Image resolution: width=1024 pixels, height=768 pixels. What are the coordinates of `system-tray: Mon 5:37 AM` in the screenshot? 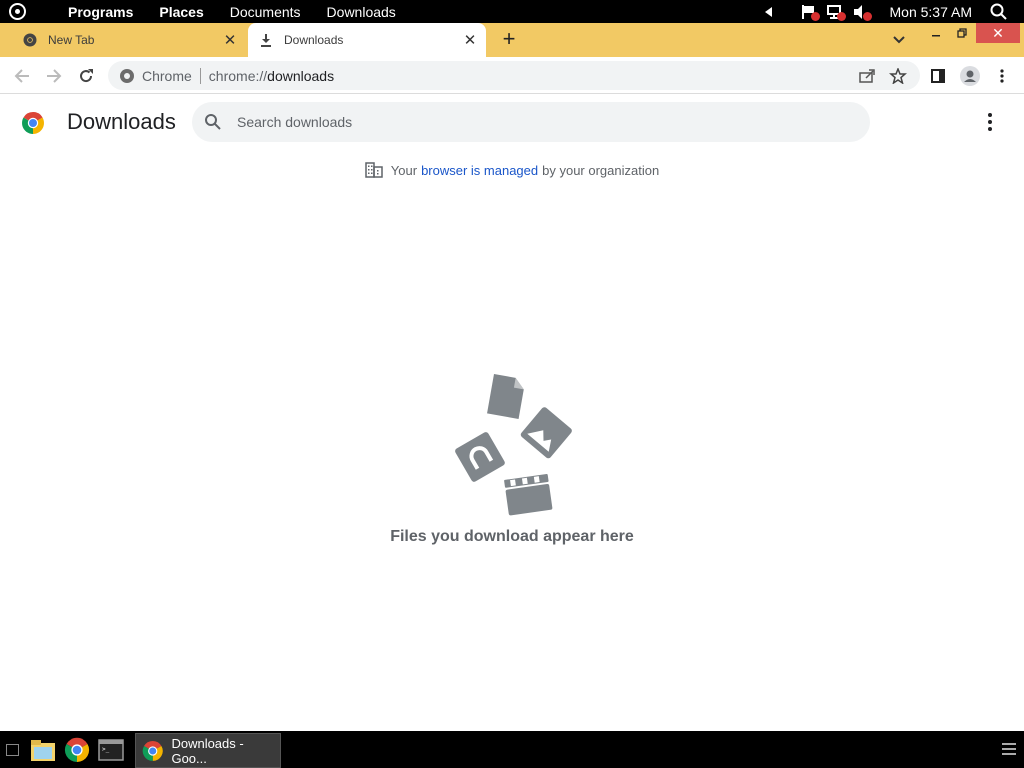 It's located at (892, 11).